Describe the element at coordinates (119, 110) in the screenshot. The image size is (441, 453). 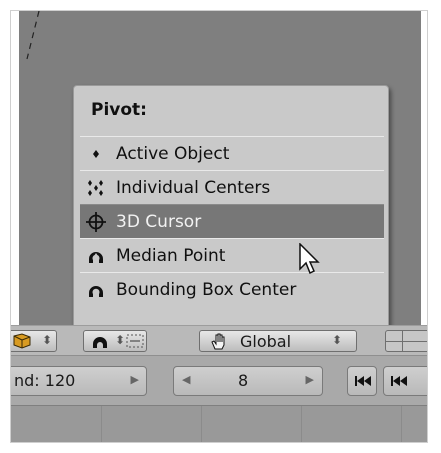
I see `pivot-menu-title: Pivot:` at that location.